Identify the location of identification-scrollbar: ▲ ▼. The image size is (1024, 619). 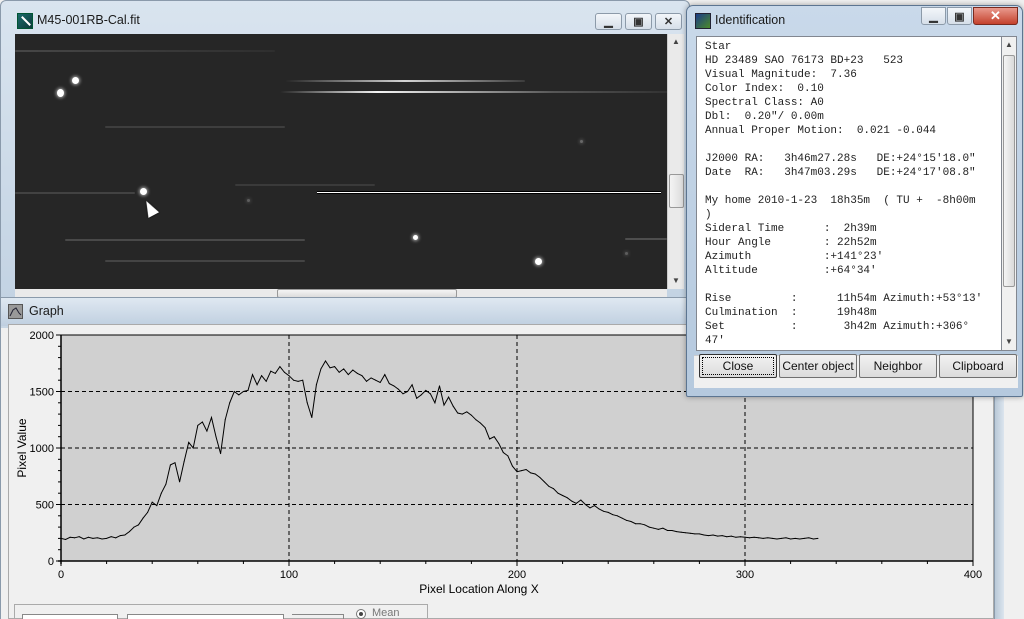
(1009, 193).